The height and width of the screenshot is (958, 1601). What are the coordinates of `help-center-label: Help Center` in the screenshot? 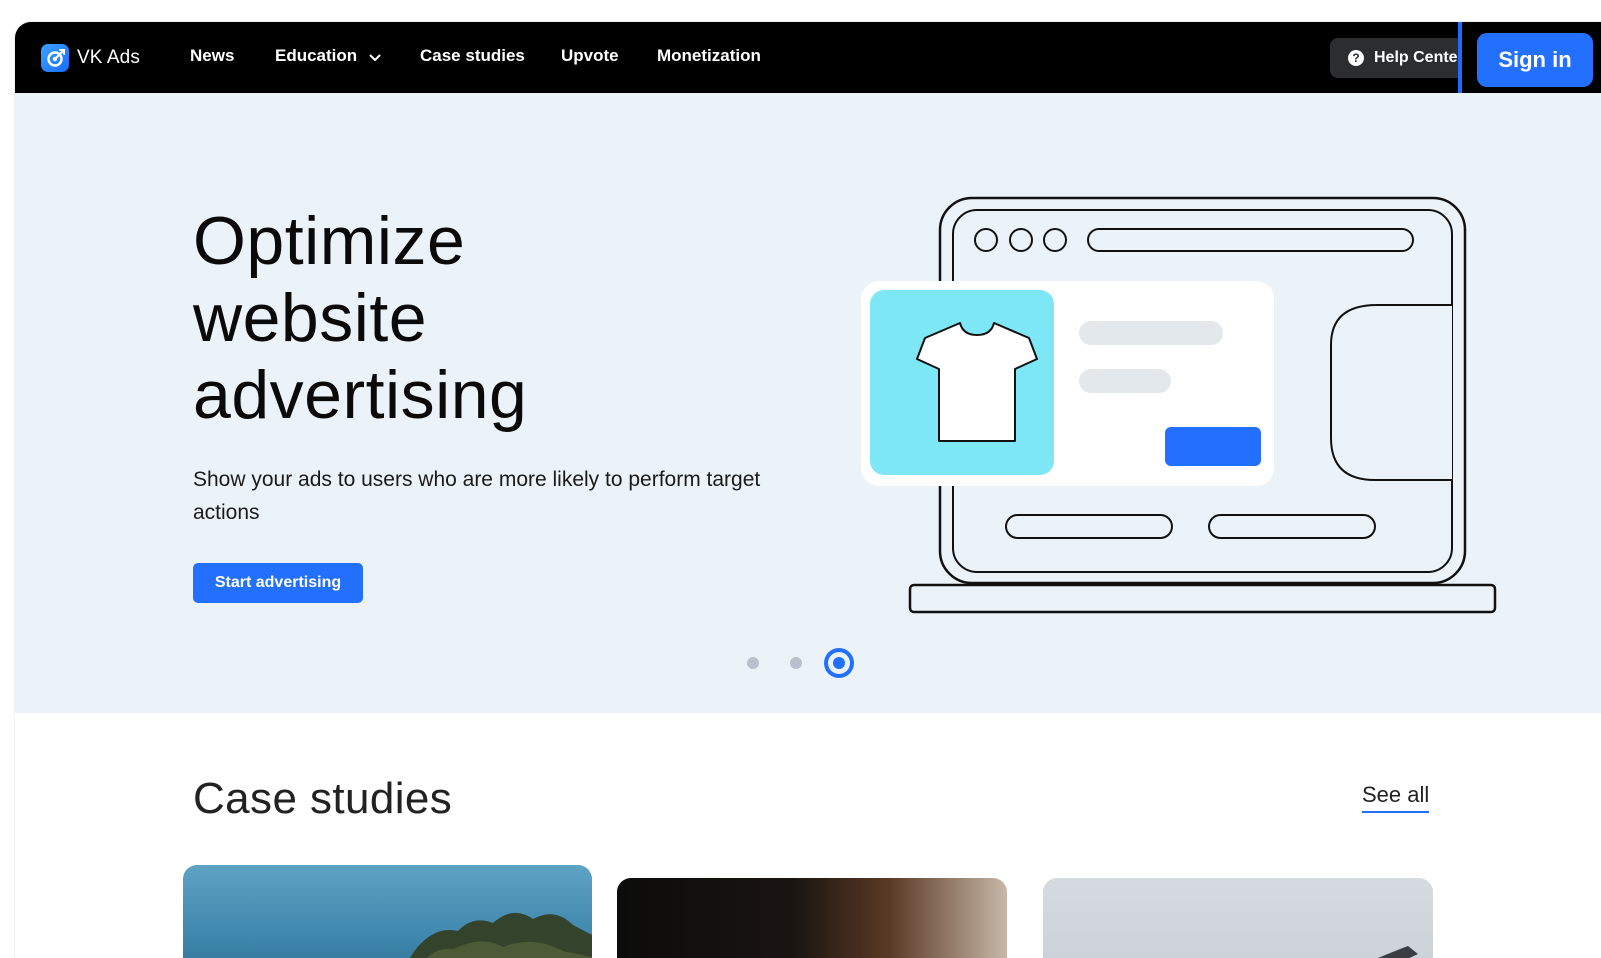 It's located at (1419, 57).